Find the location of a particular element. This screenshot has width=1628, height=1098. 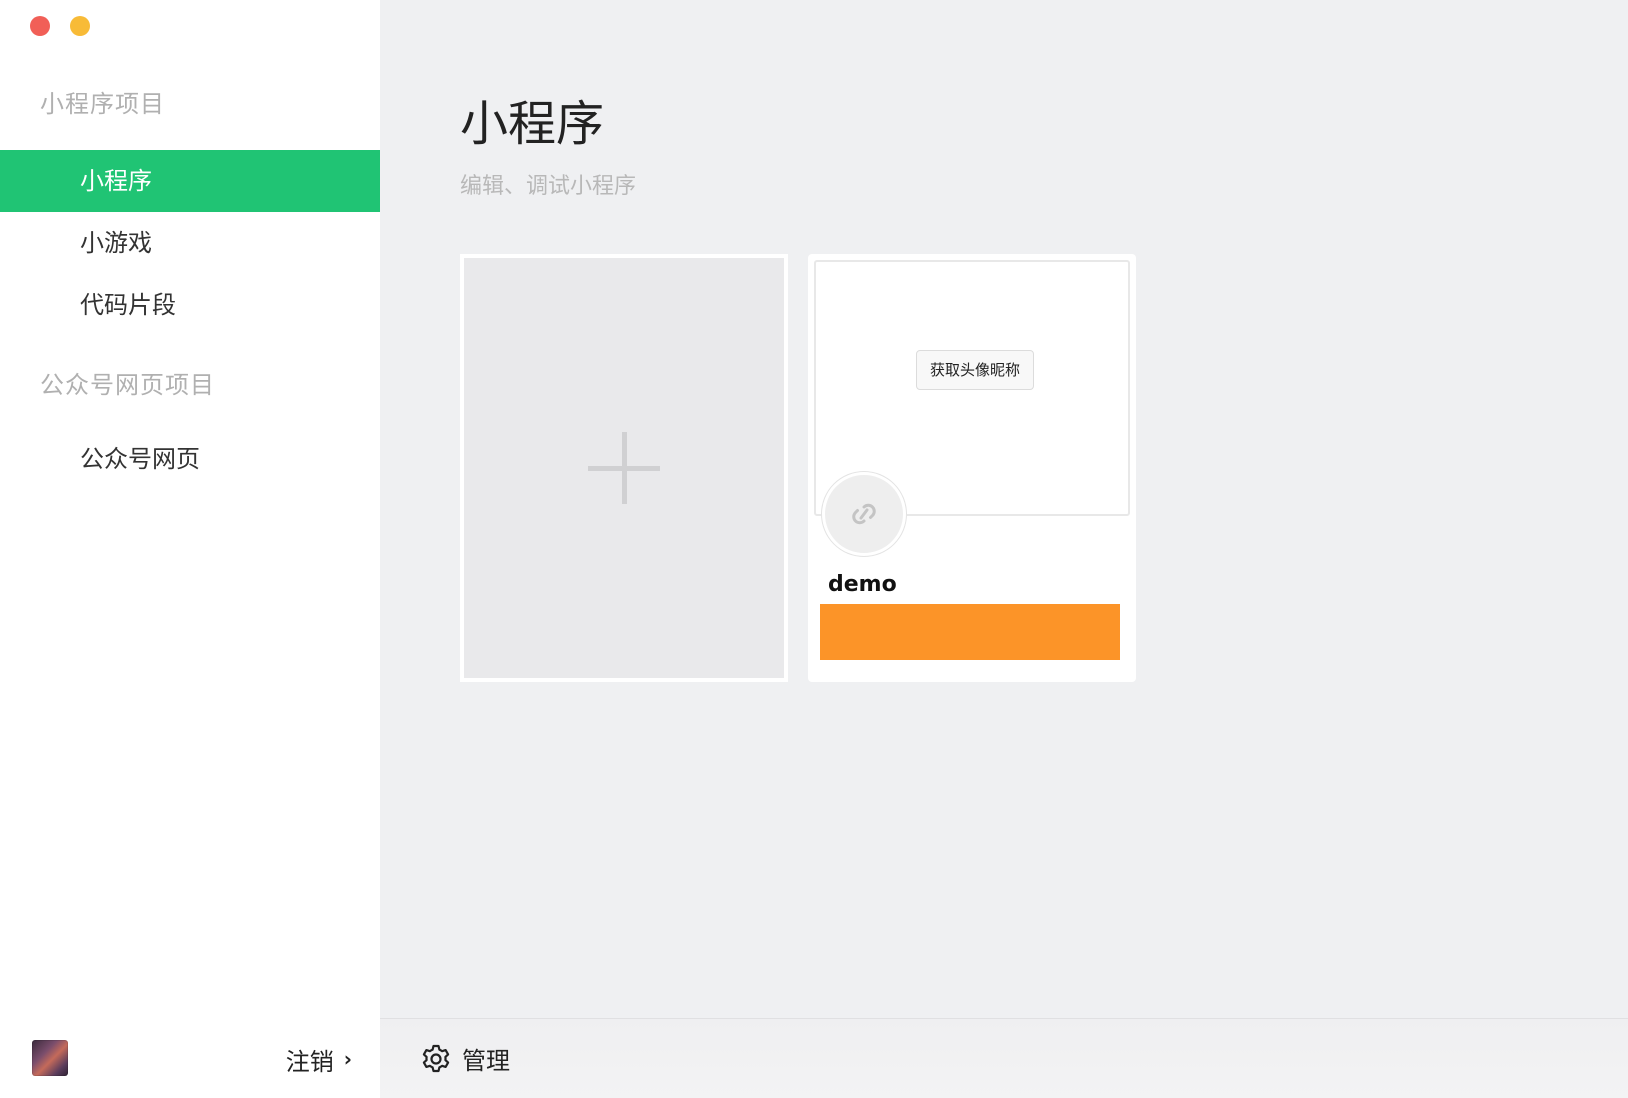

sidebar-item-miniprogram: 小程序 is located at coordinates (190, 181).